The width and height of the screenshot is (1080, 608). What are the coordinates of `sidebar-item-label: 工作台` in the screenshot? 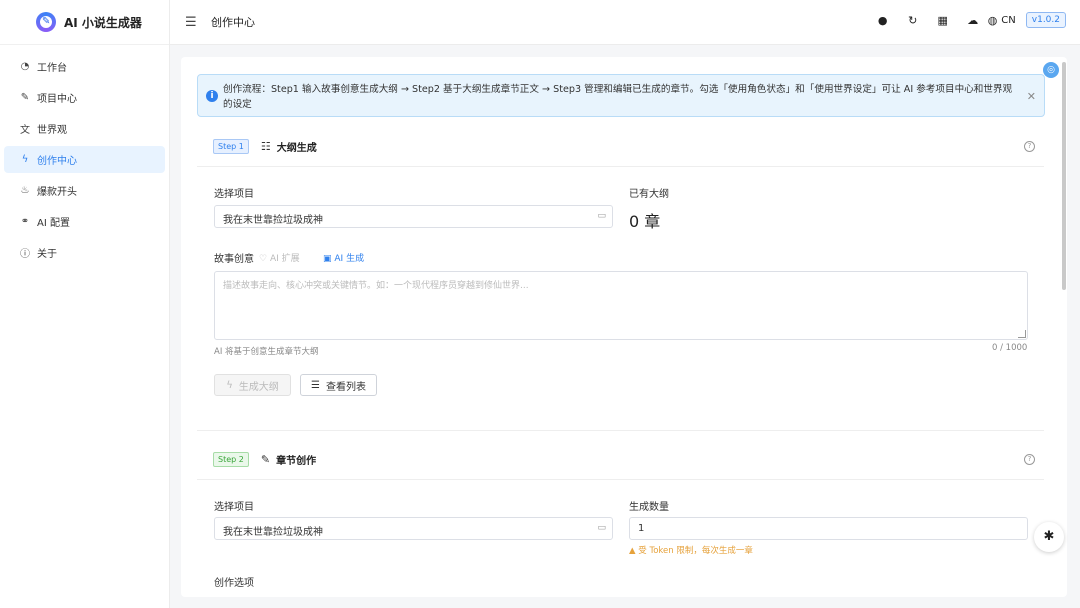 It's located at (52, 68).